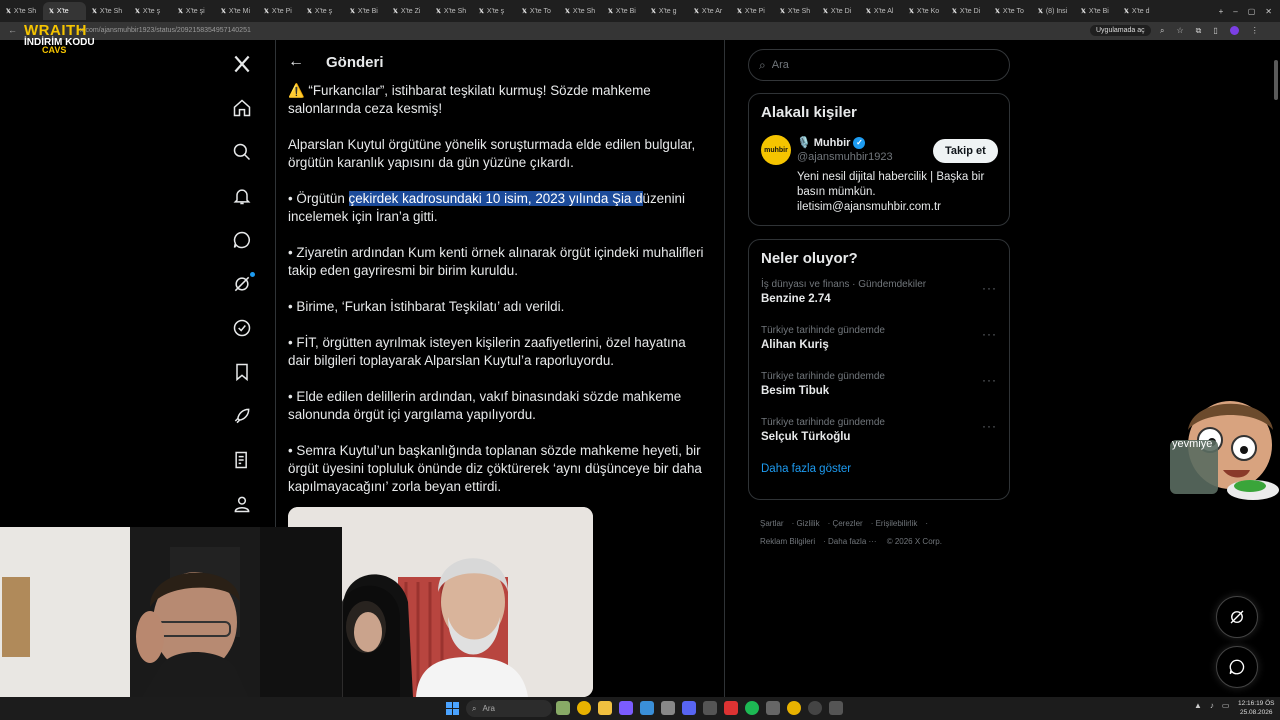  Describe the element at coordinates (1268, 11) in the screenshot. I see `close-icon: ✕` at that location.